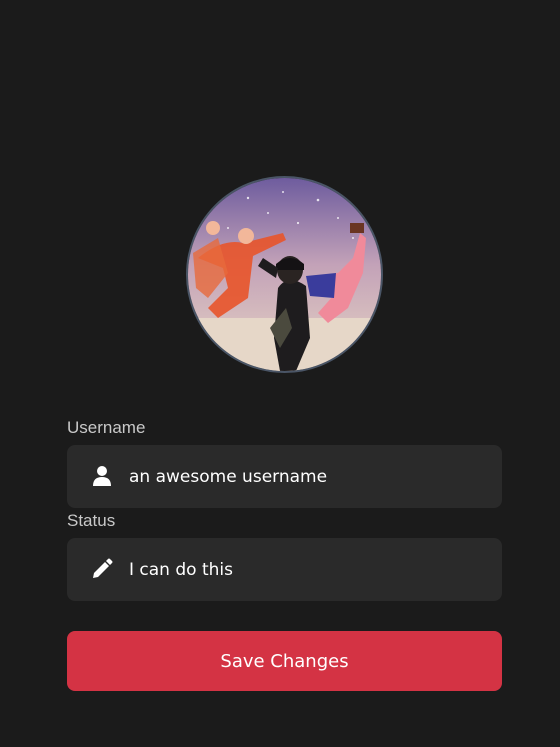 This screenshot has width=560, height=747. I want to click on status-input, so click(304, 569).